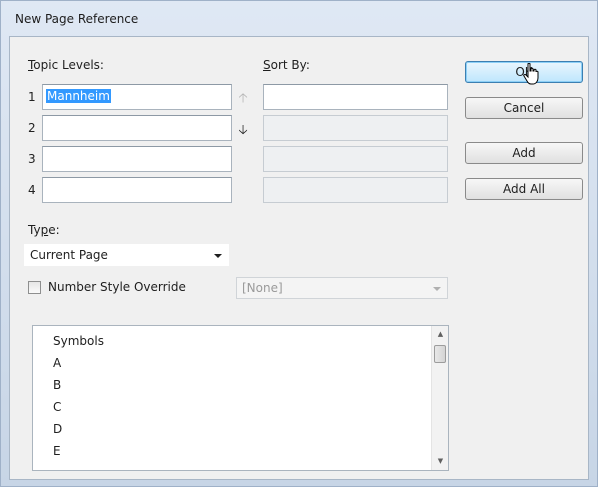  I want to click on sort-by-2-input, so click(355, 128).